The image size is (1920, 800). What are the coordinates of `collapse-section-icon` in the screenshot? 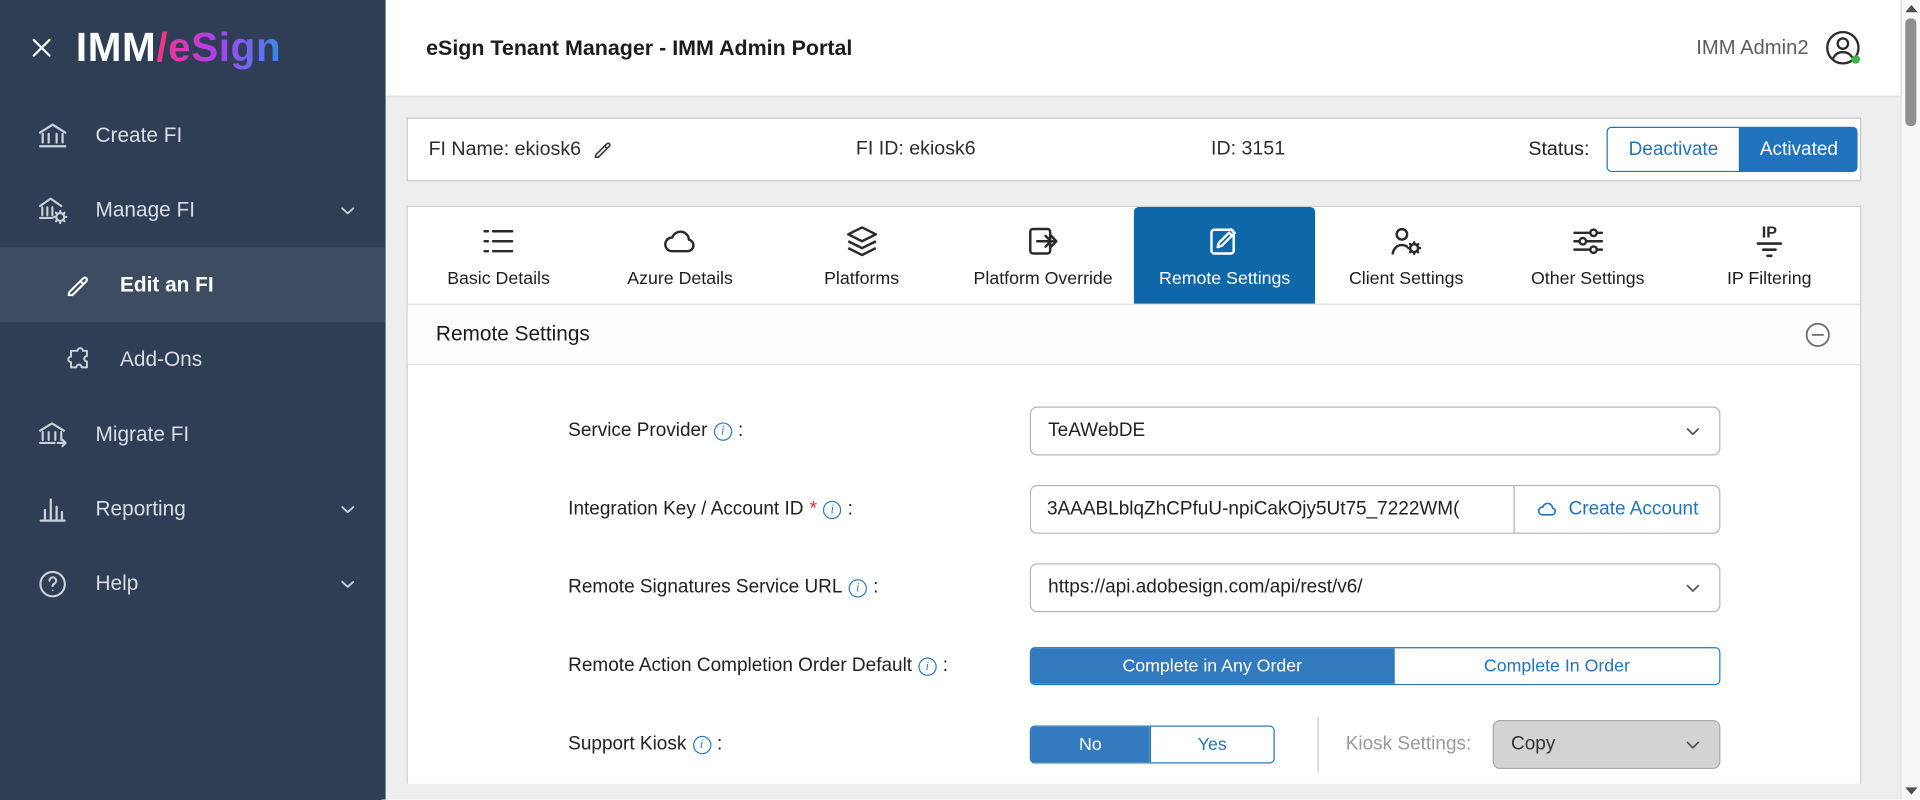 It's located at (1818, 334).